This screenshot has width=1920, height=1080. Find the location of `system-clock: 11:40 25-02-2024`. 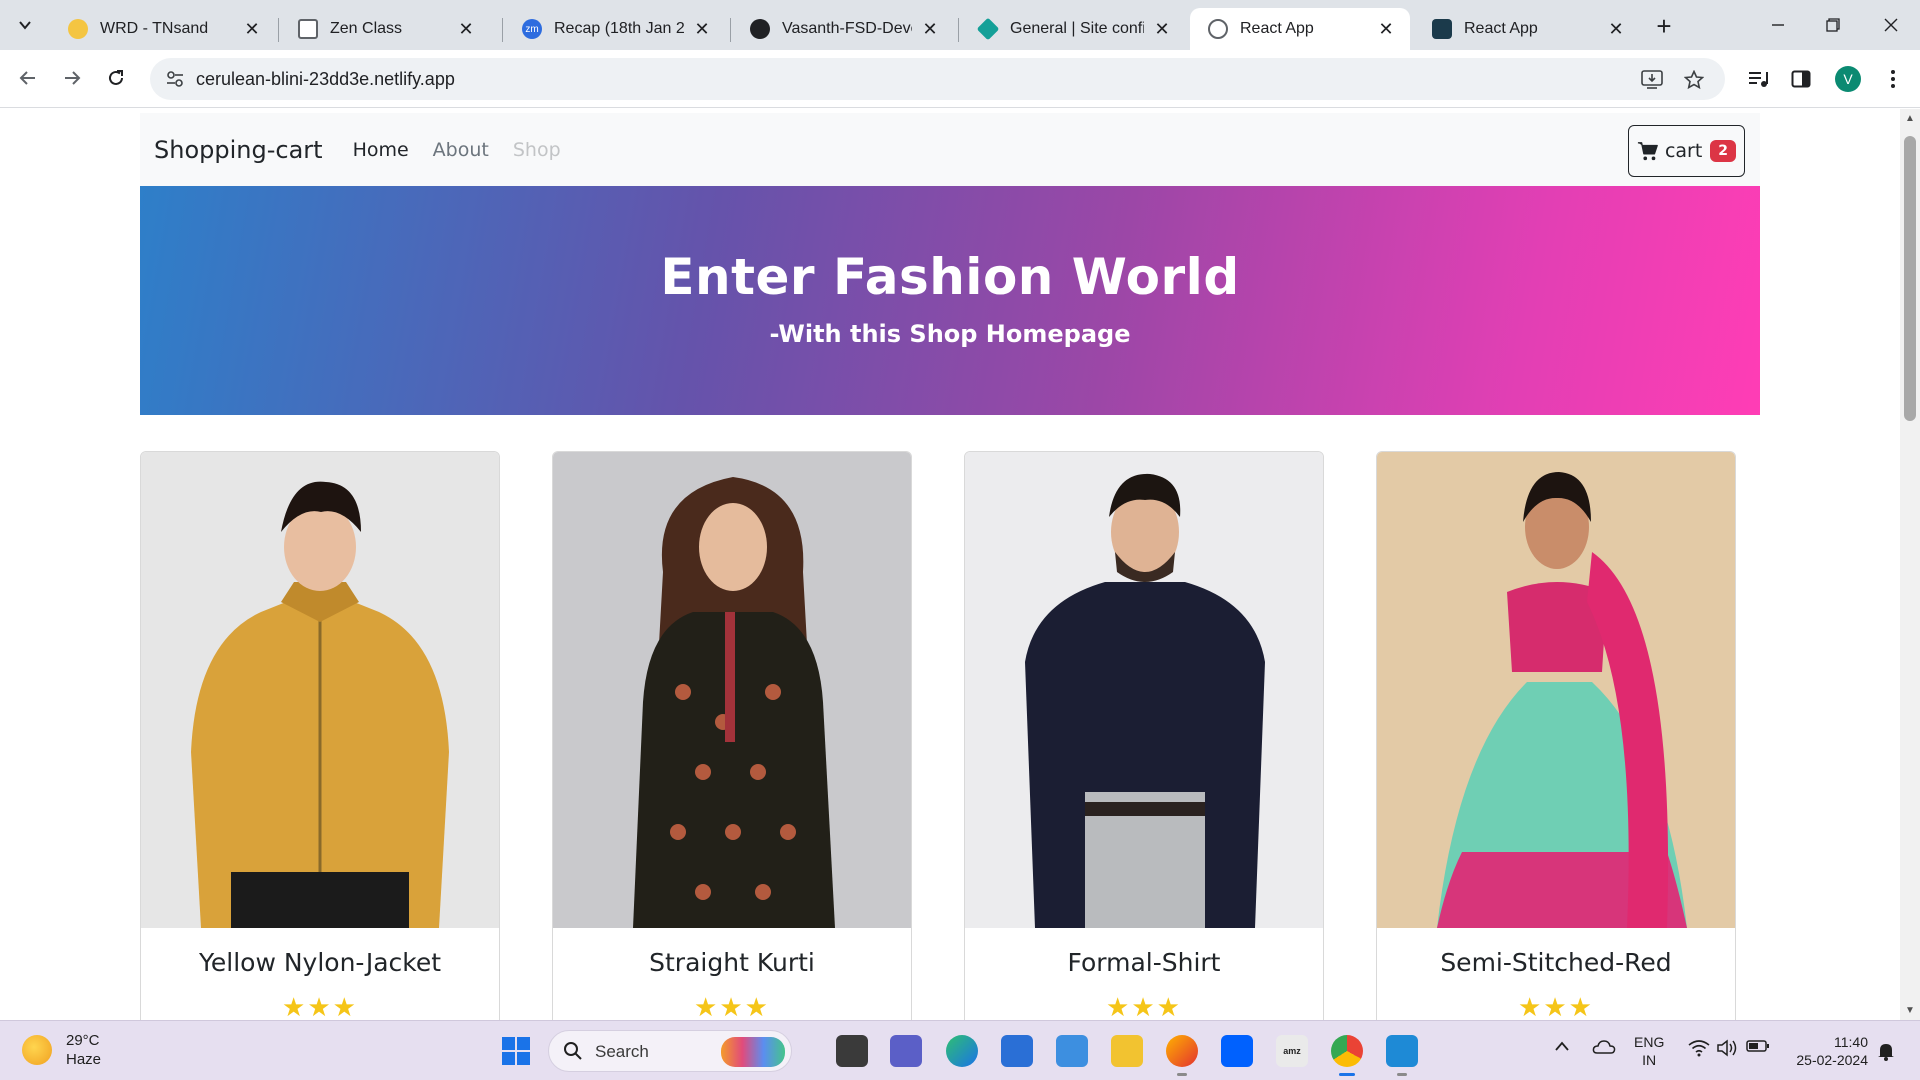

system-clock: 11:40 25-02-2024 is located at coordinates (1827, 1051).